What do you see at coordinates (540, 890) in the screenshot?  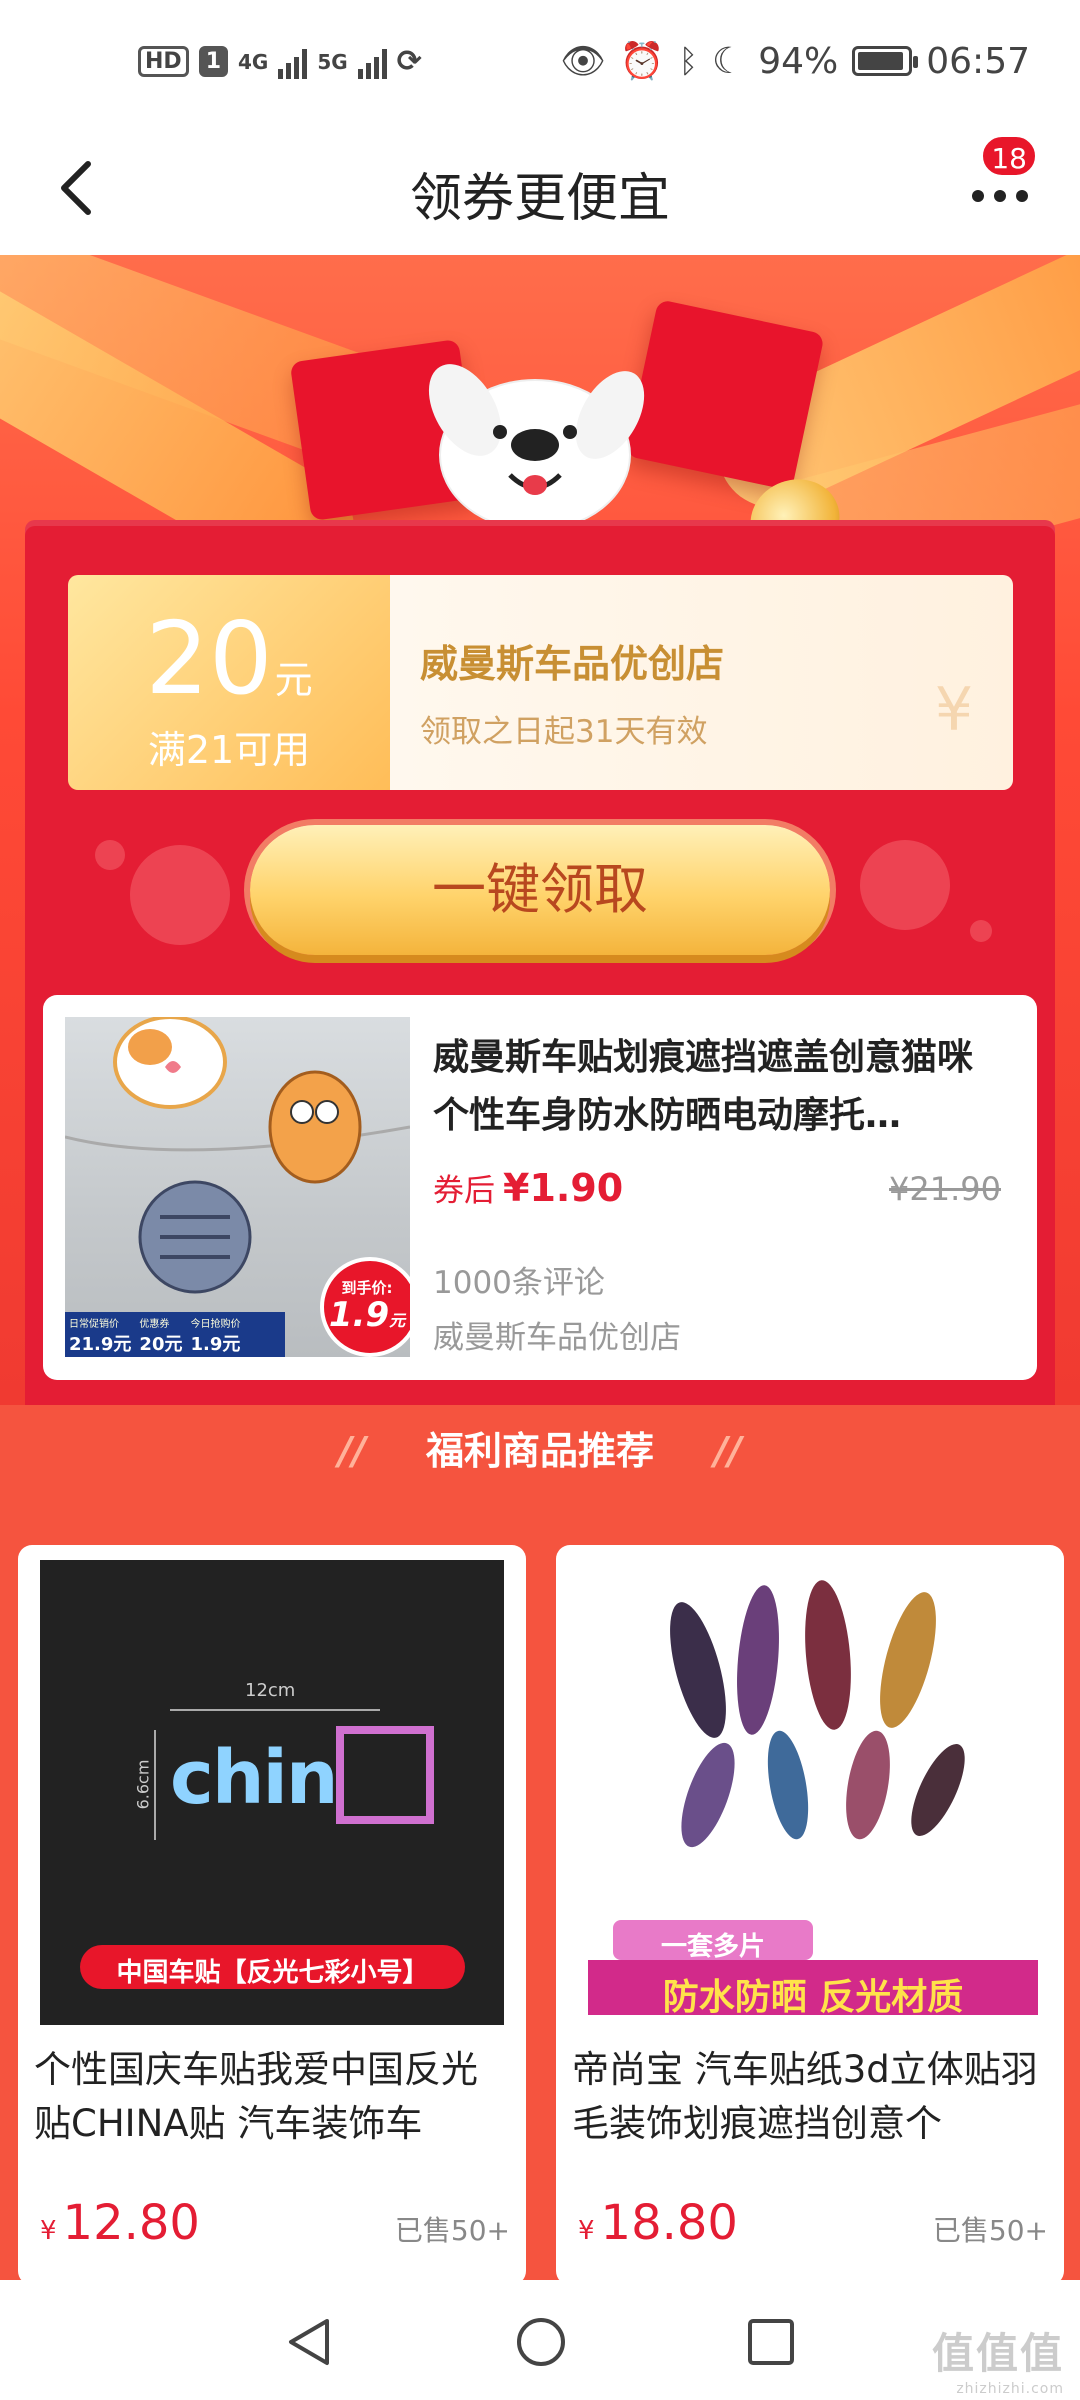 I see `claim-all-button: 一键领取` at bounding box center [540, 890].